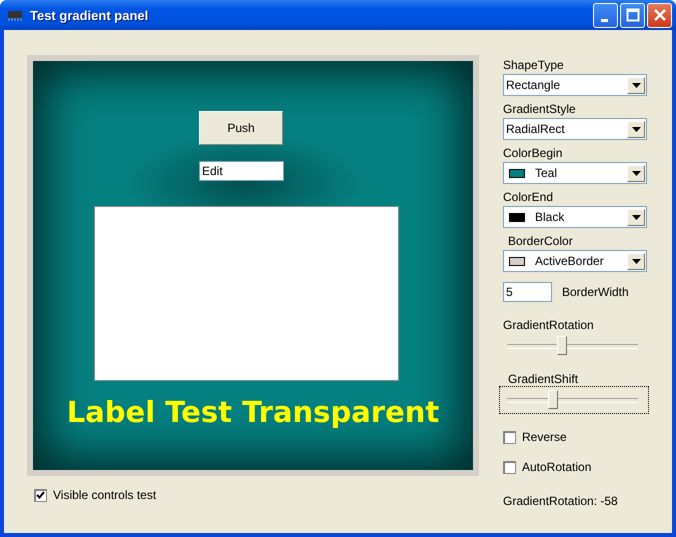  I want to click on transparent-label: Label Test Transparent, so click(253, 412).